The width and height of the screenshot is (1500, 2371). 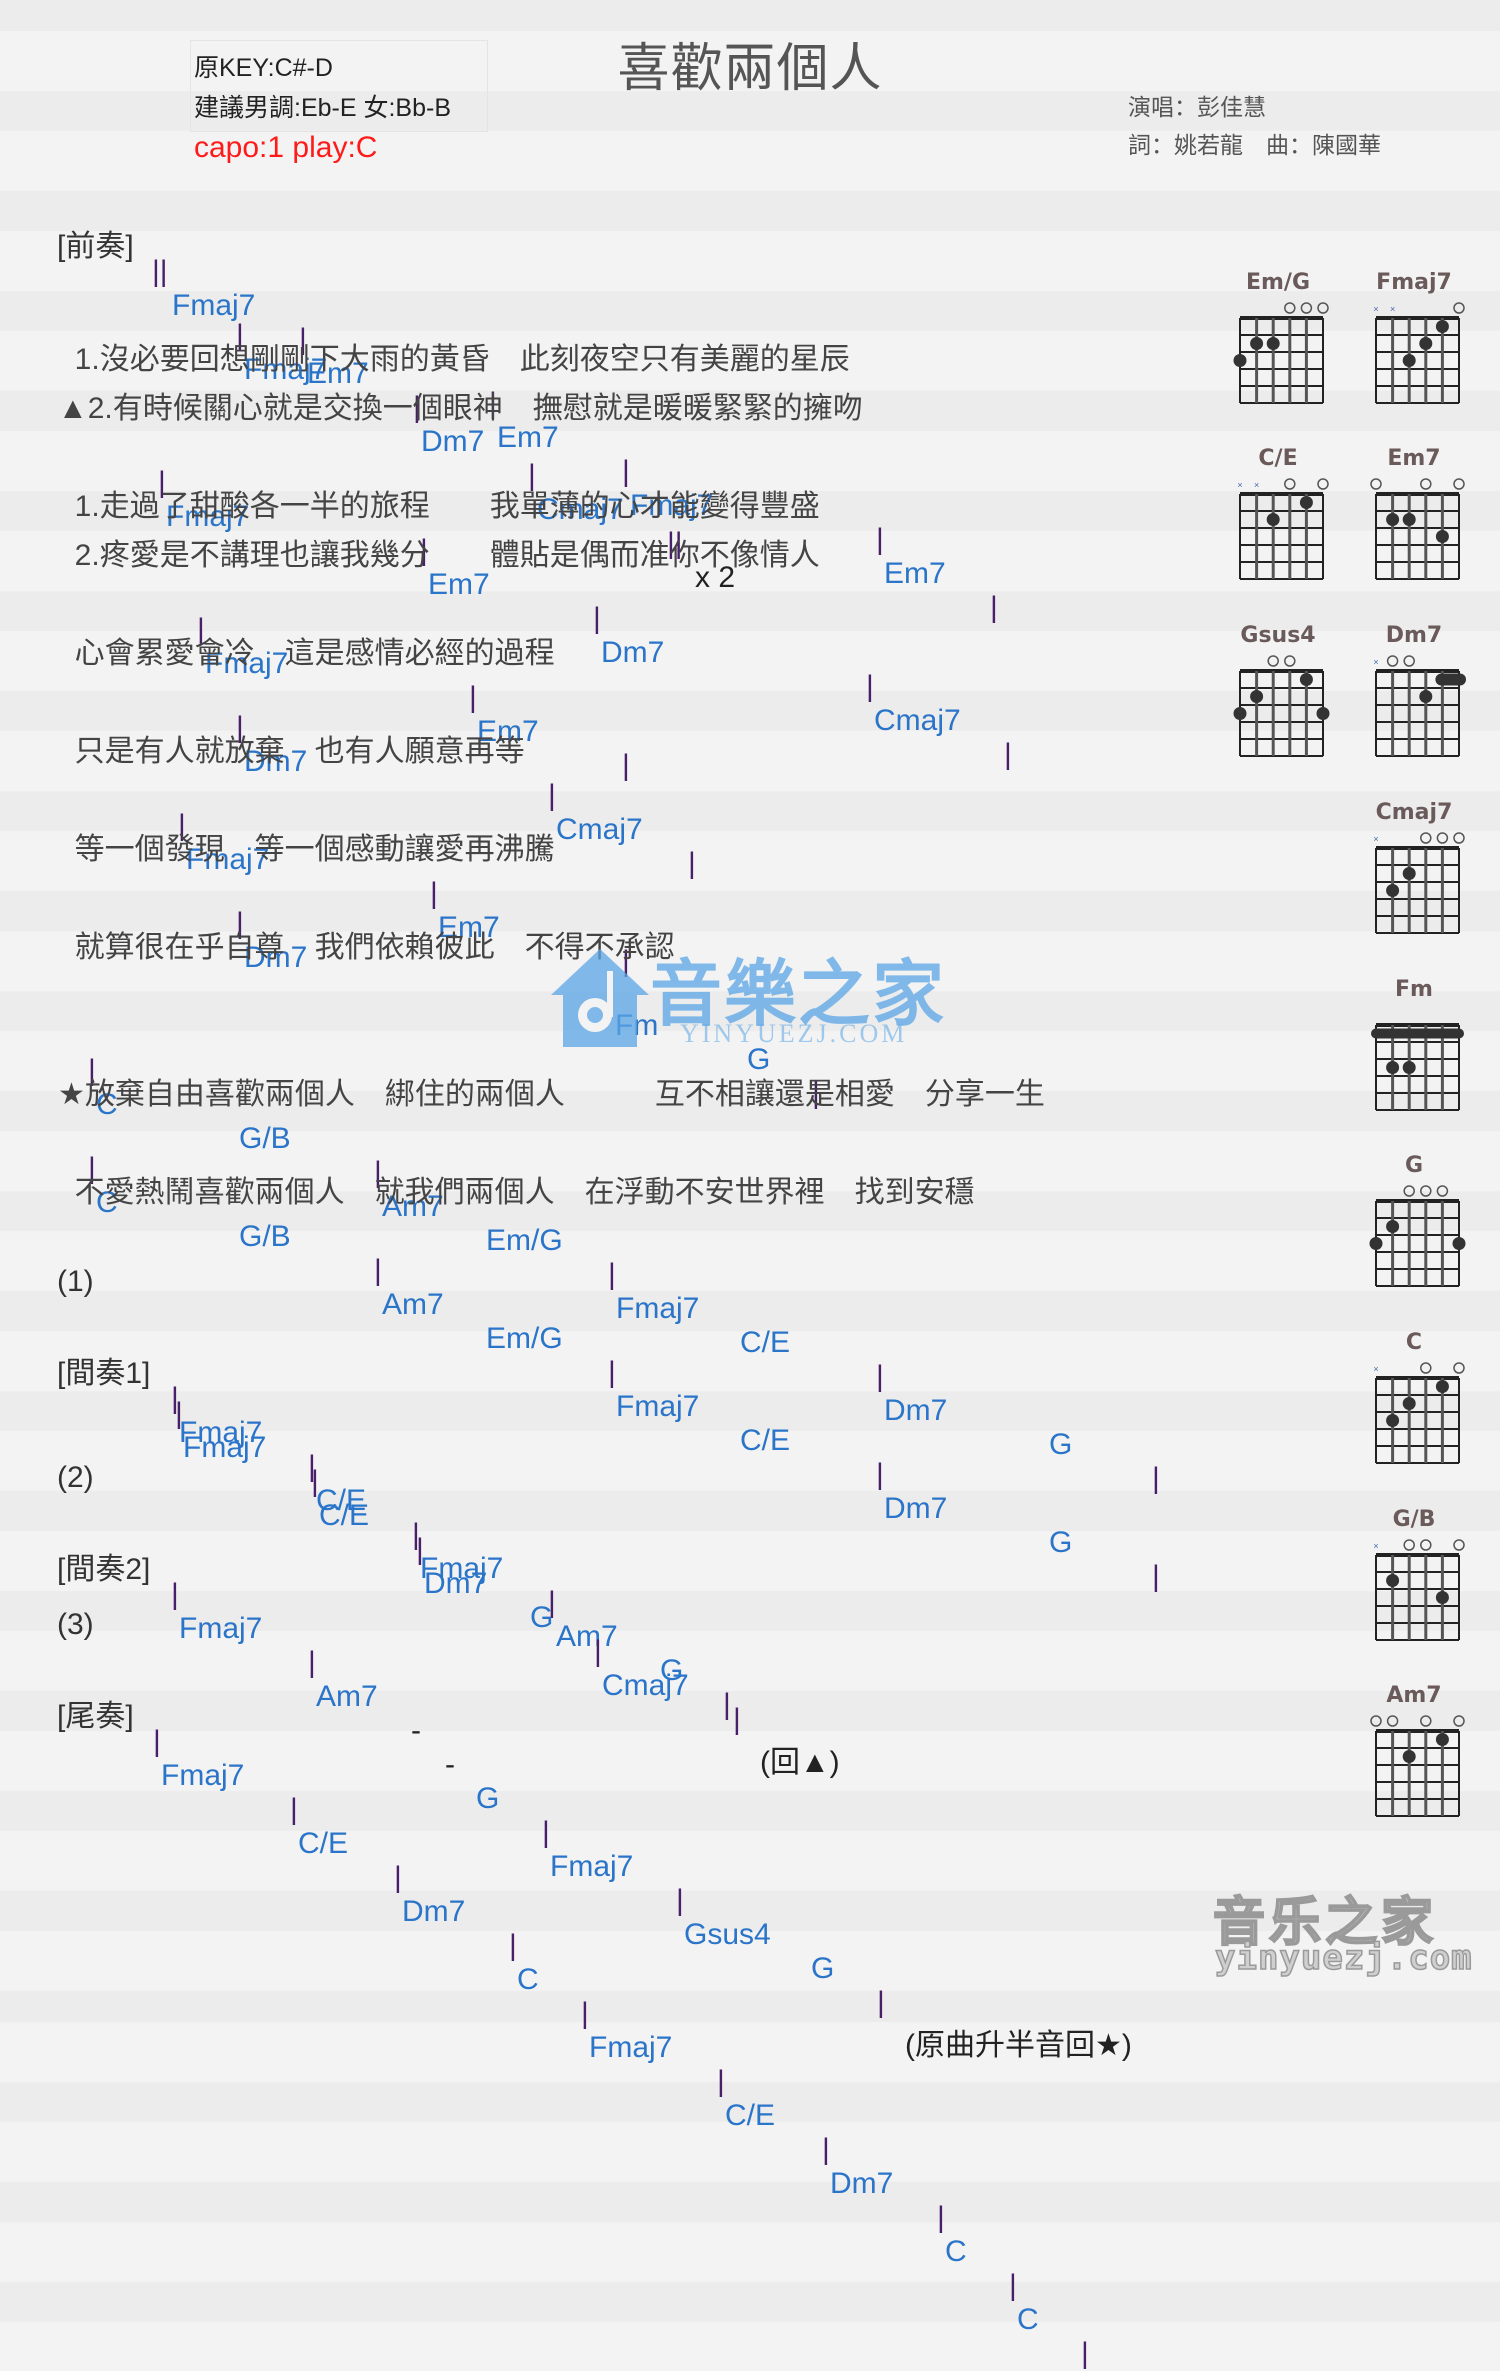 I want to click on outro-label: [尾奏], so click(x=95, y=1716).